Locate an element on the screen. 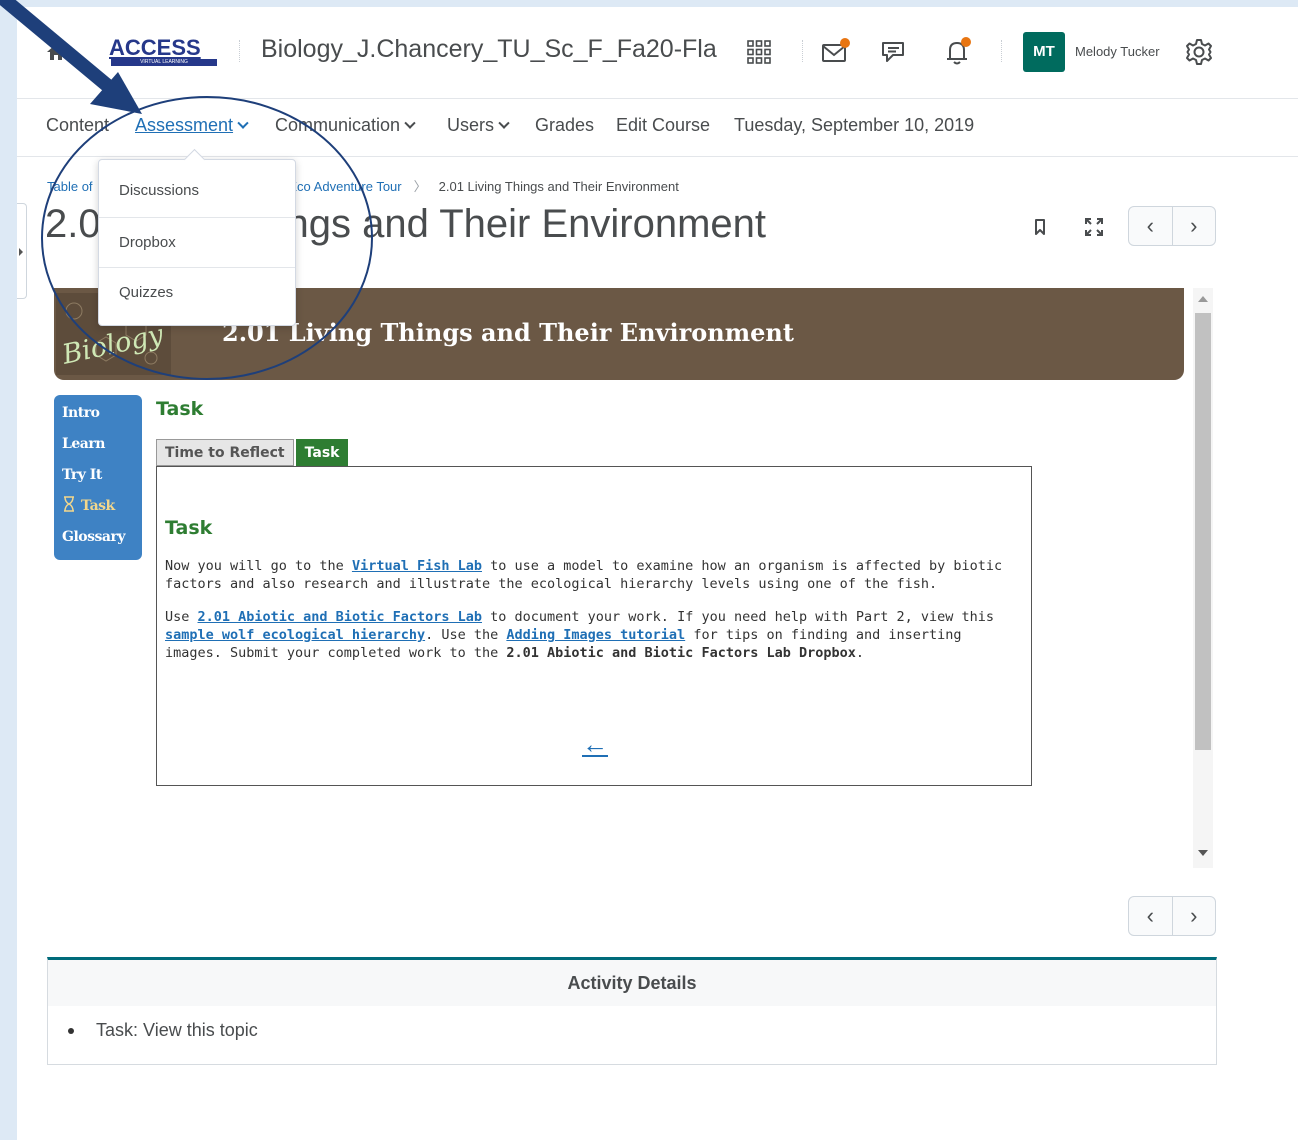  lesson-nav: Intro Learn Try It Task Glossary is located at coordinates (98, 477).